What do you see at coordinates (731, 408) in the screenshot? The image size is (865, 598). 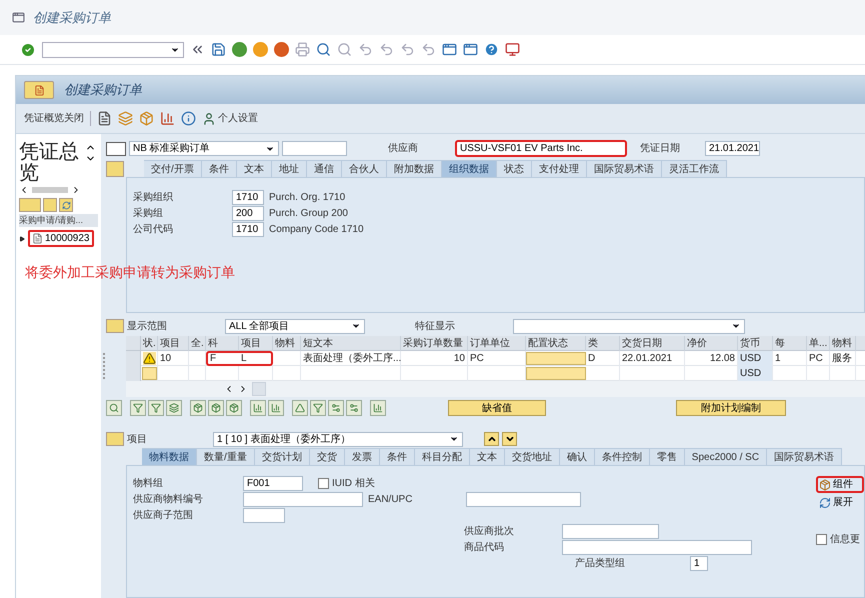 I see `planning-button: 附加计划编制` at bounding box center [731, 408].